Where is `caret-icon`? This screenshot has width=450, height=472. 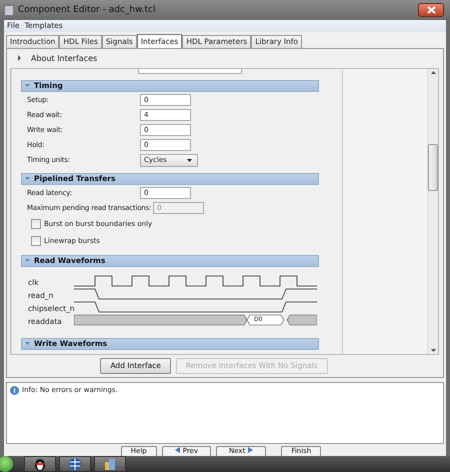
caret-icon is located at coordinates (189, 160).